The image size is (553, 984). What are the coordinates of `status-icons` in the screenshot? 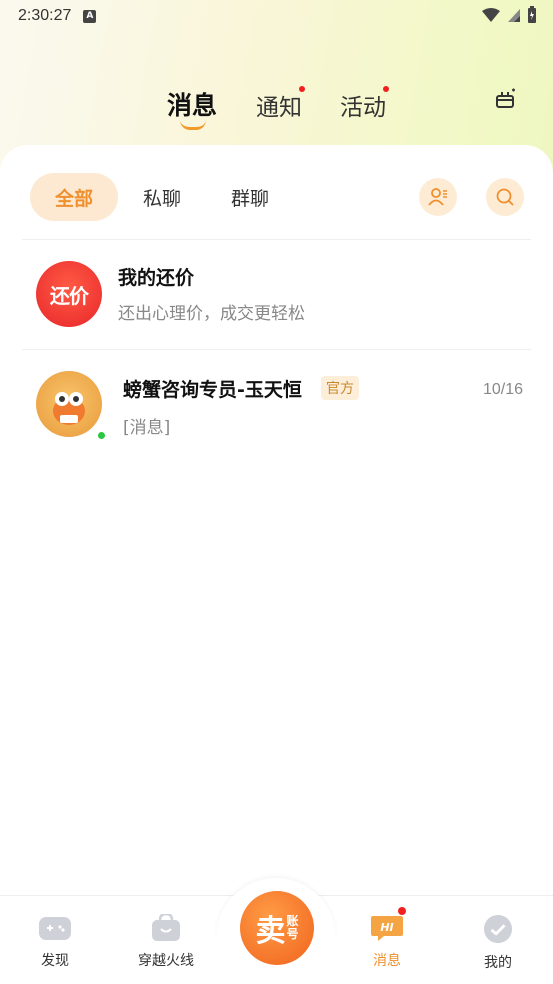 It's located at (509, 15).